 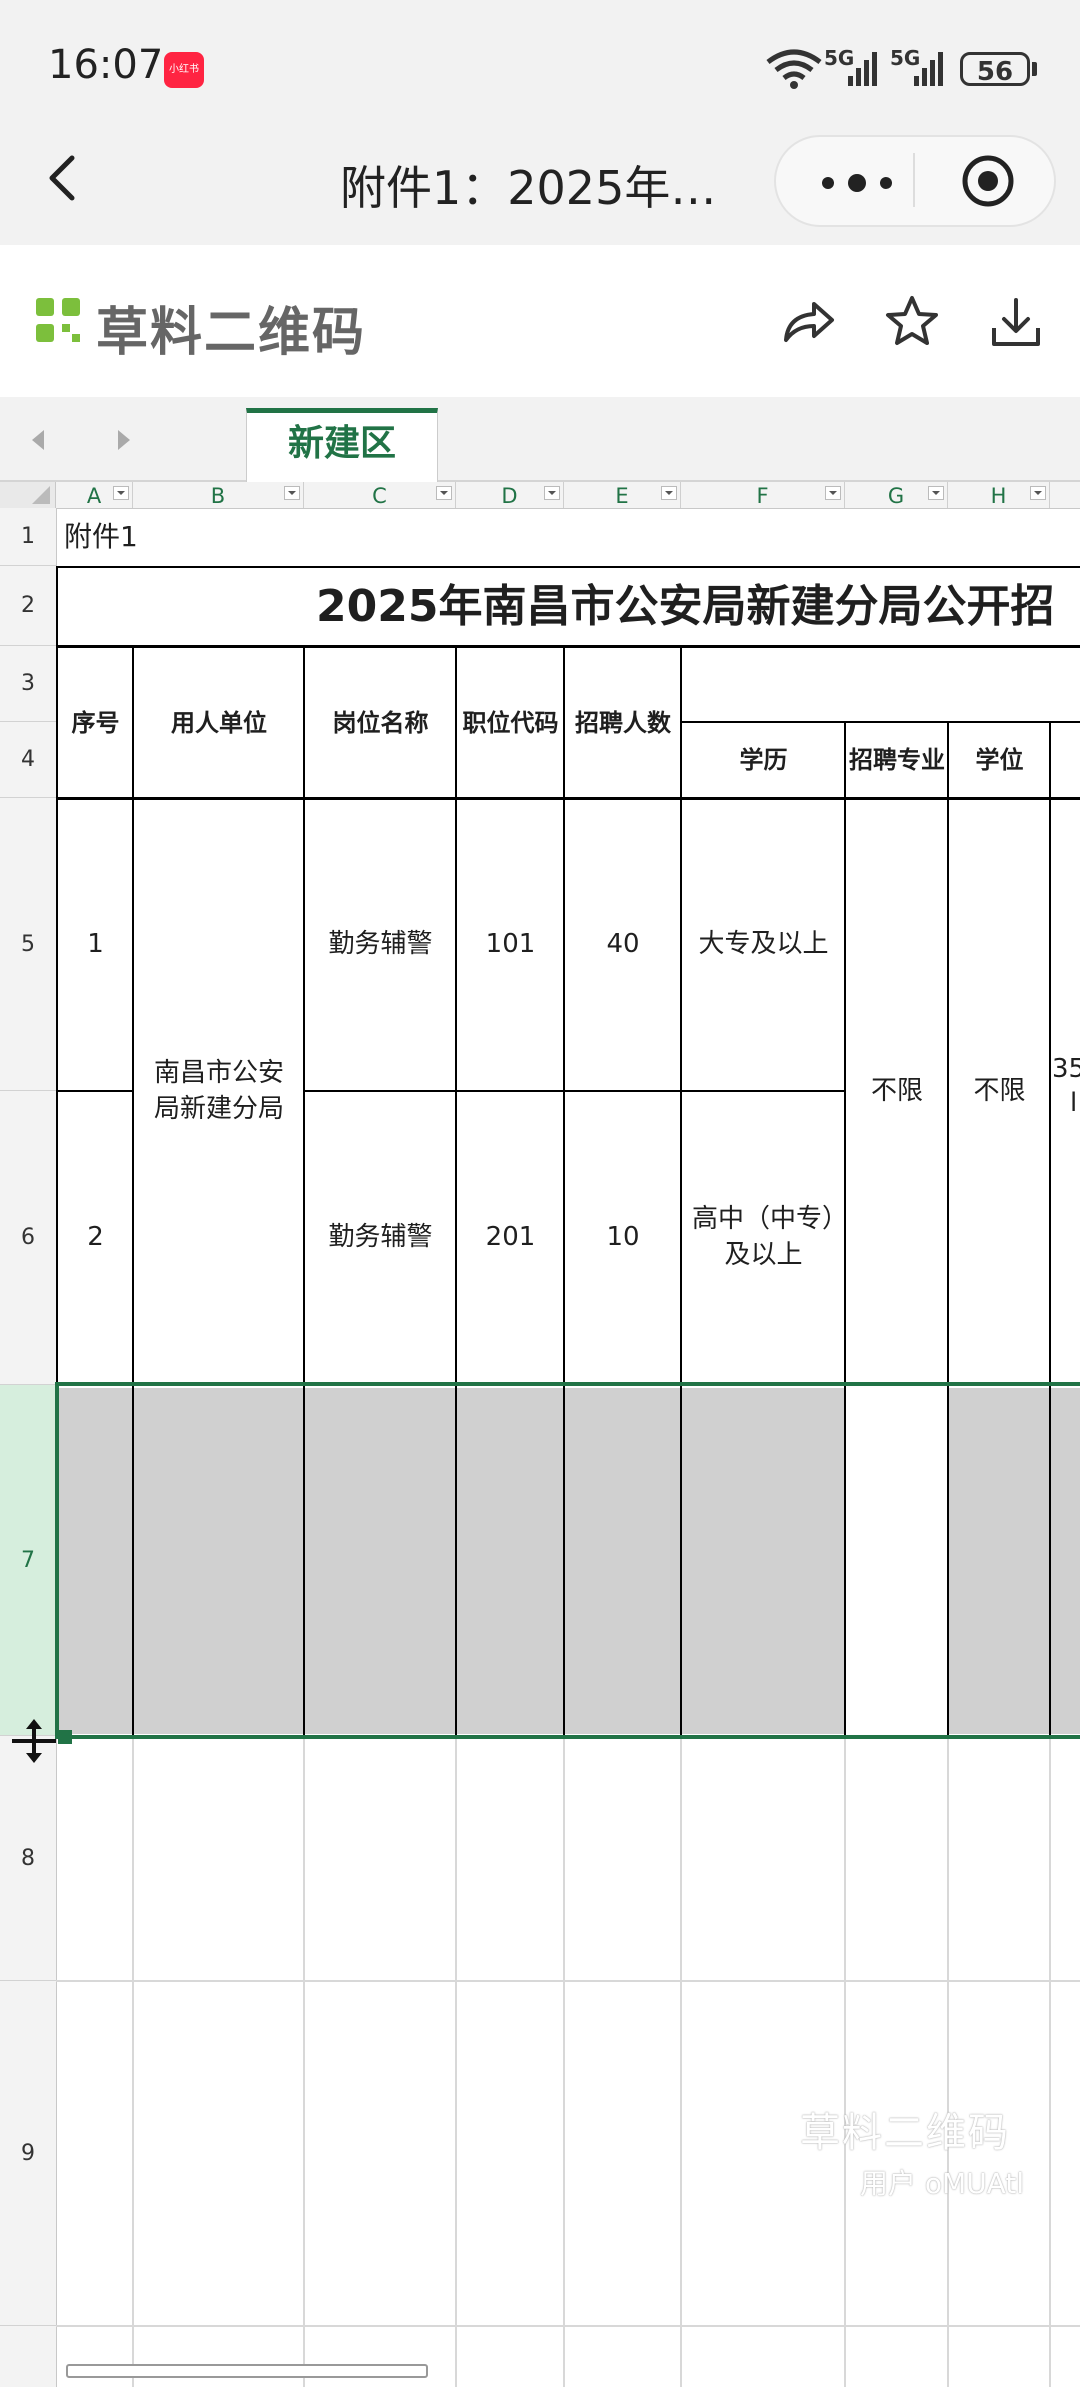 What do you see at coordinates (95, 723) in the screenshot?
I see `header-seq: 序号` at bounding box center [95, 723].